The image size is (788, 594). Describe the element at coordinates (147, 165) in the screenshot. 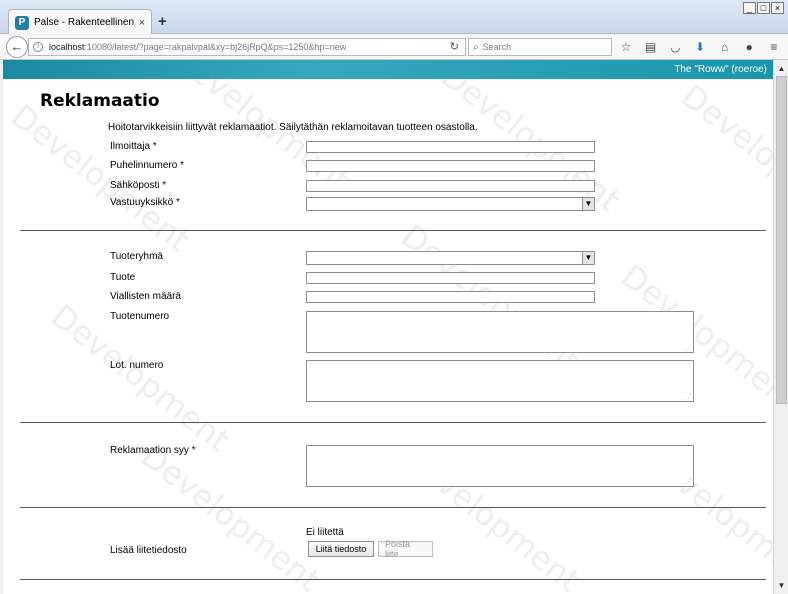

I see `phone-label: Puhelinnumero *` at that location.